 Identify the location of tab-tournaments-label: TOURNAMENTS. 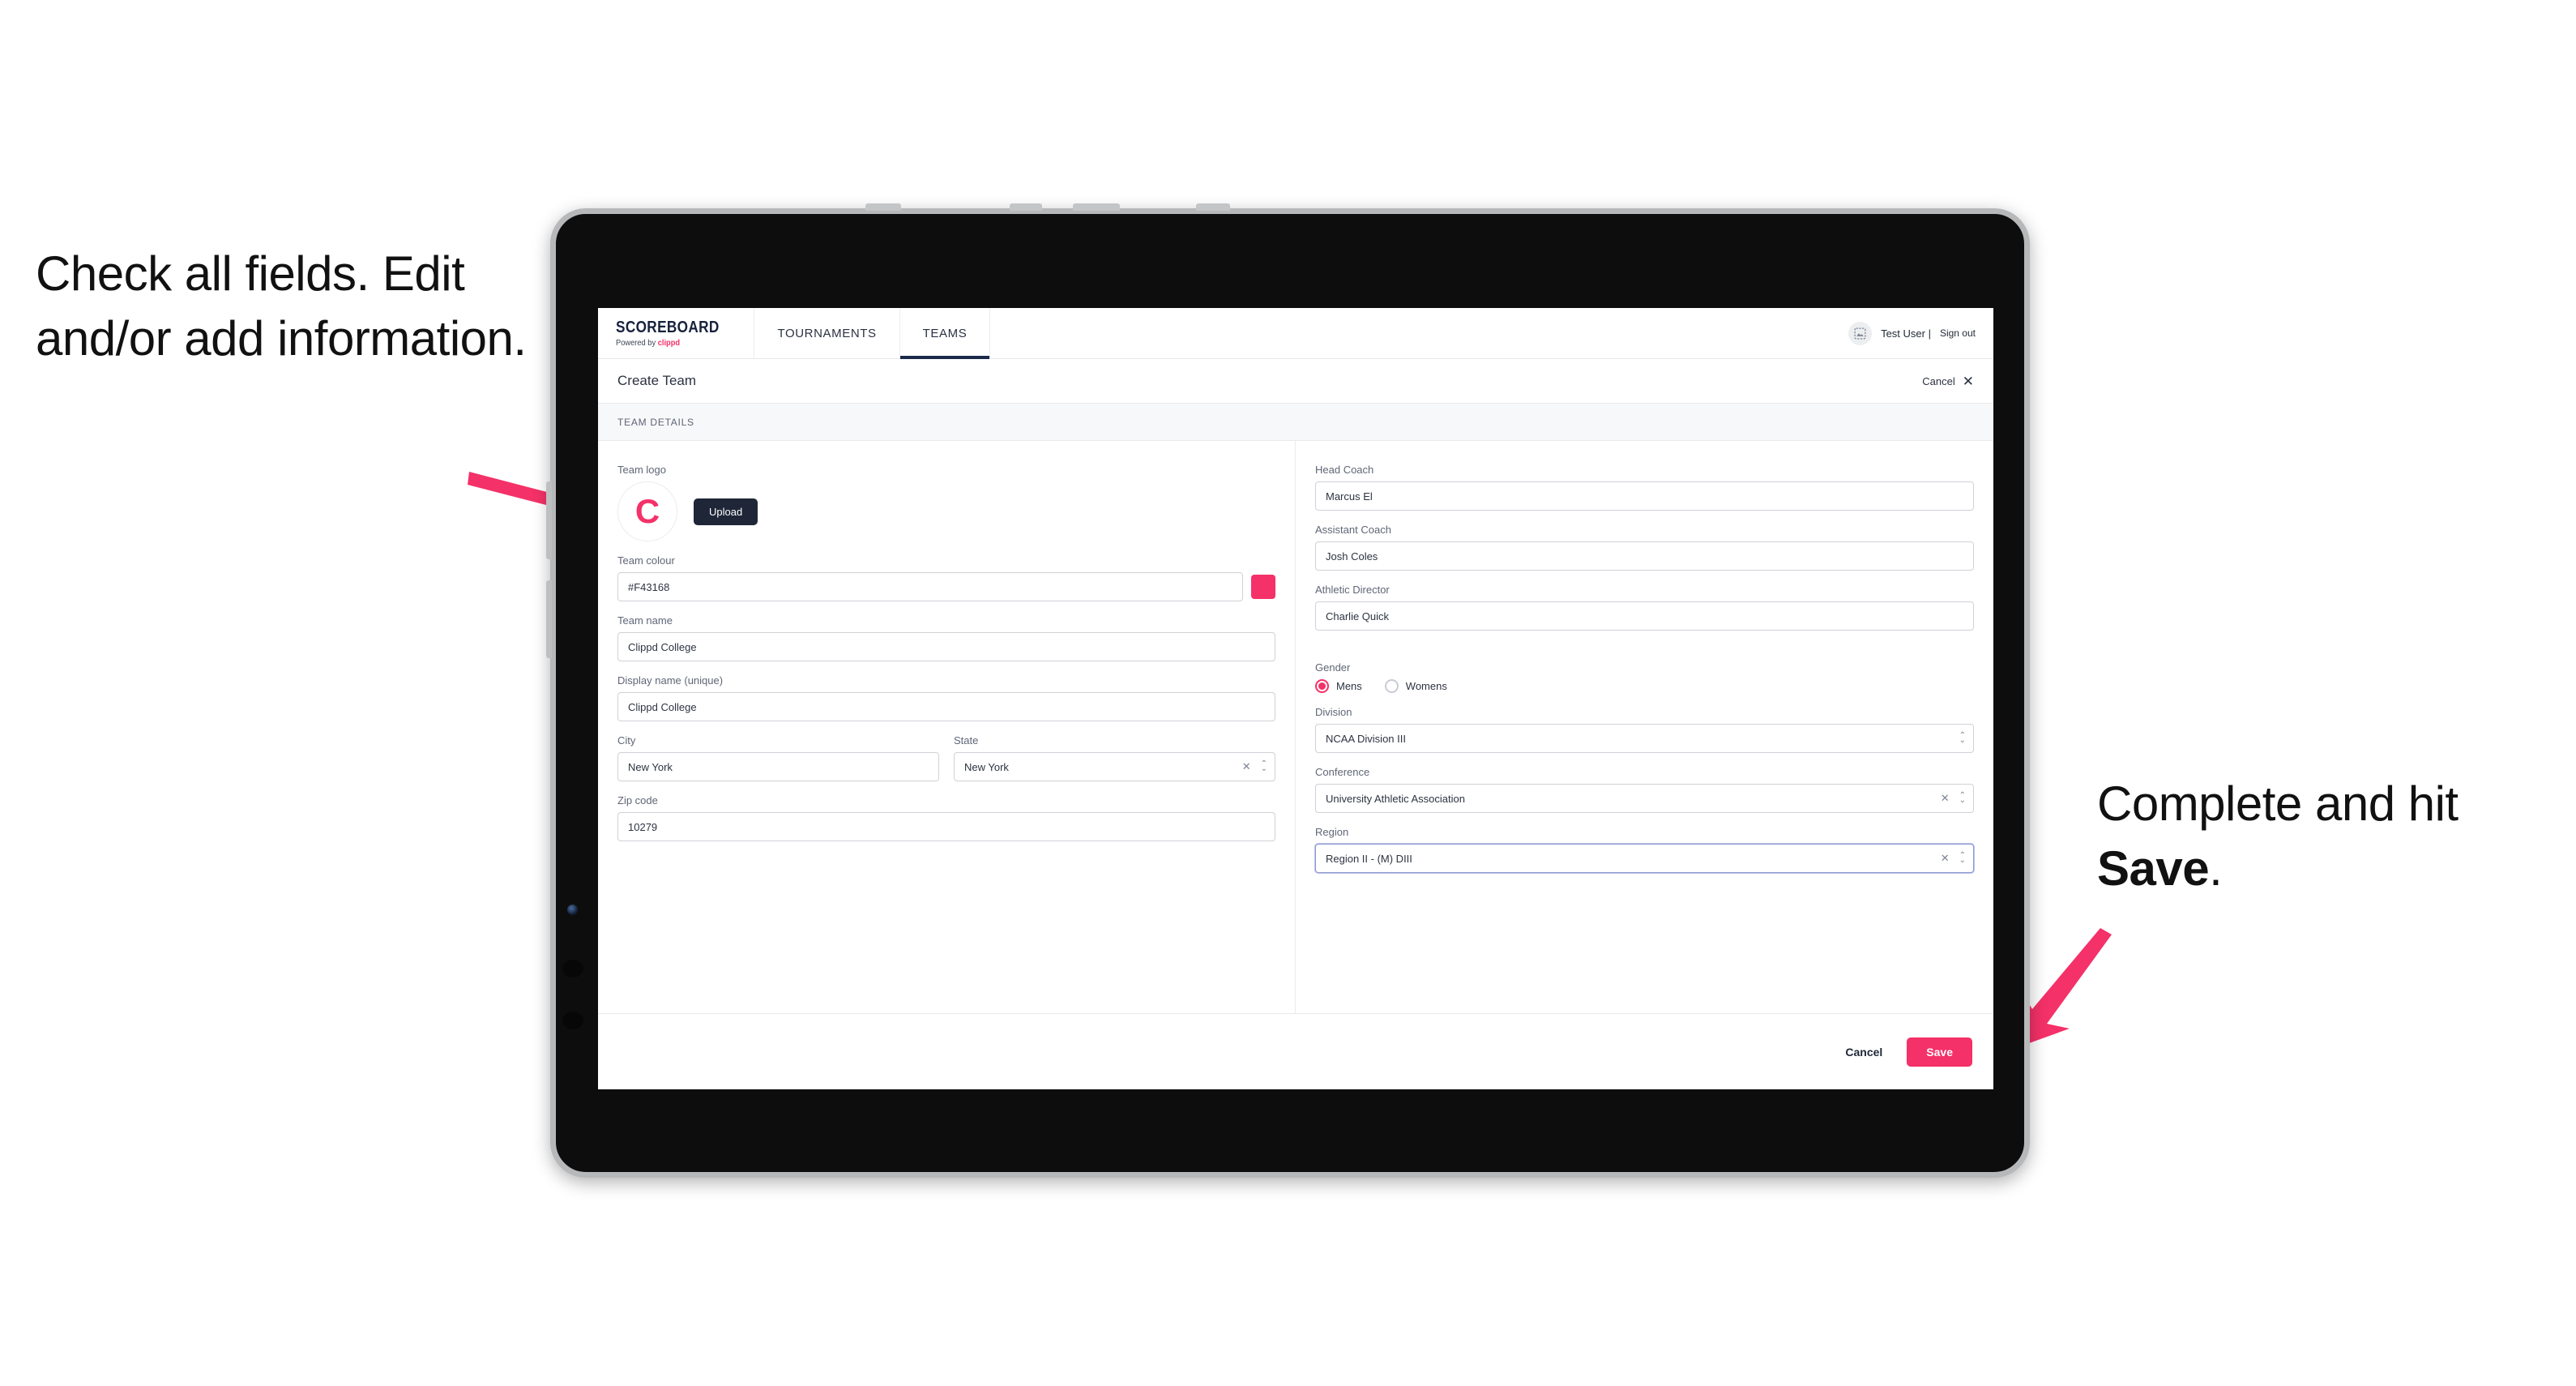
(827, 333).